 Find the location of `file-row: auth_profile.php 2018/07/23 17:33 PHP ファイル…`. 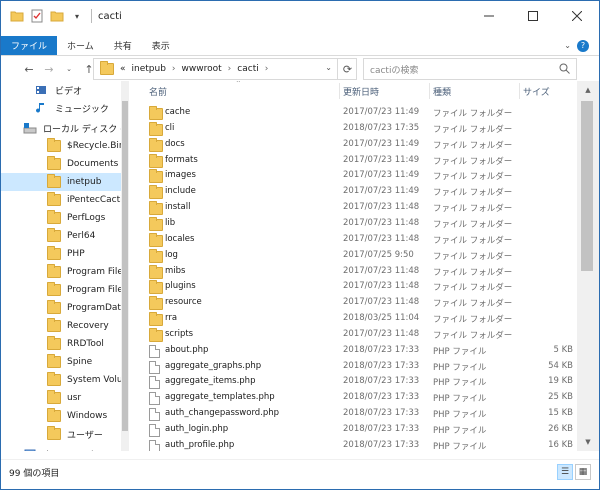

file-row: auth_profile.php 2018/07/23 17:33 PHP ファイル… is located at coordinates (352, 444).